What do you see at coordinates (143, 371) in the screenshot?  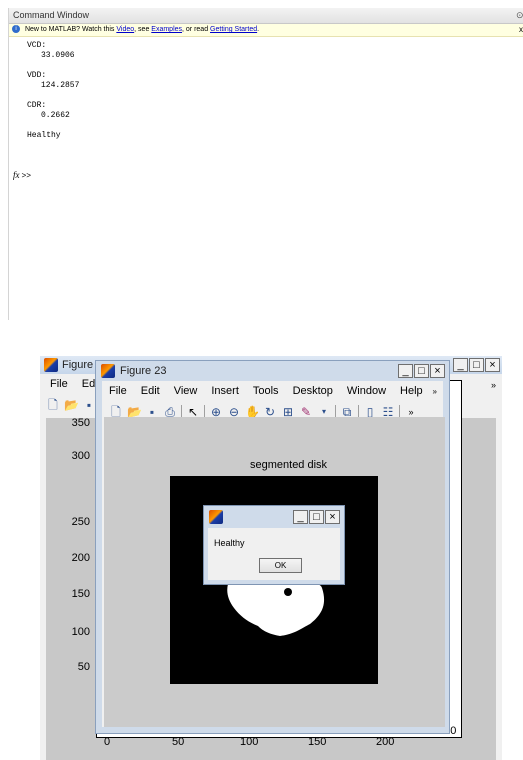 I see `figure-23-title: Figure 23` at bounding box center [143, 371].